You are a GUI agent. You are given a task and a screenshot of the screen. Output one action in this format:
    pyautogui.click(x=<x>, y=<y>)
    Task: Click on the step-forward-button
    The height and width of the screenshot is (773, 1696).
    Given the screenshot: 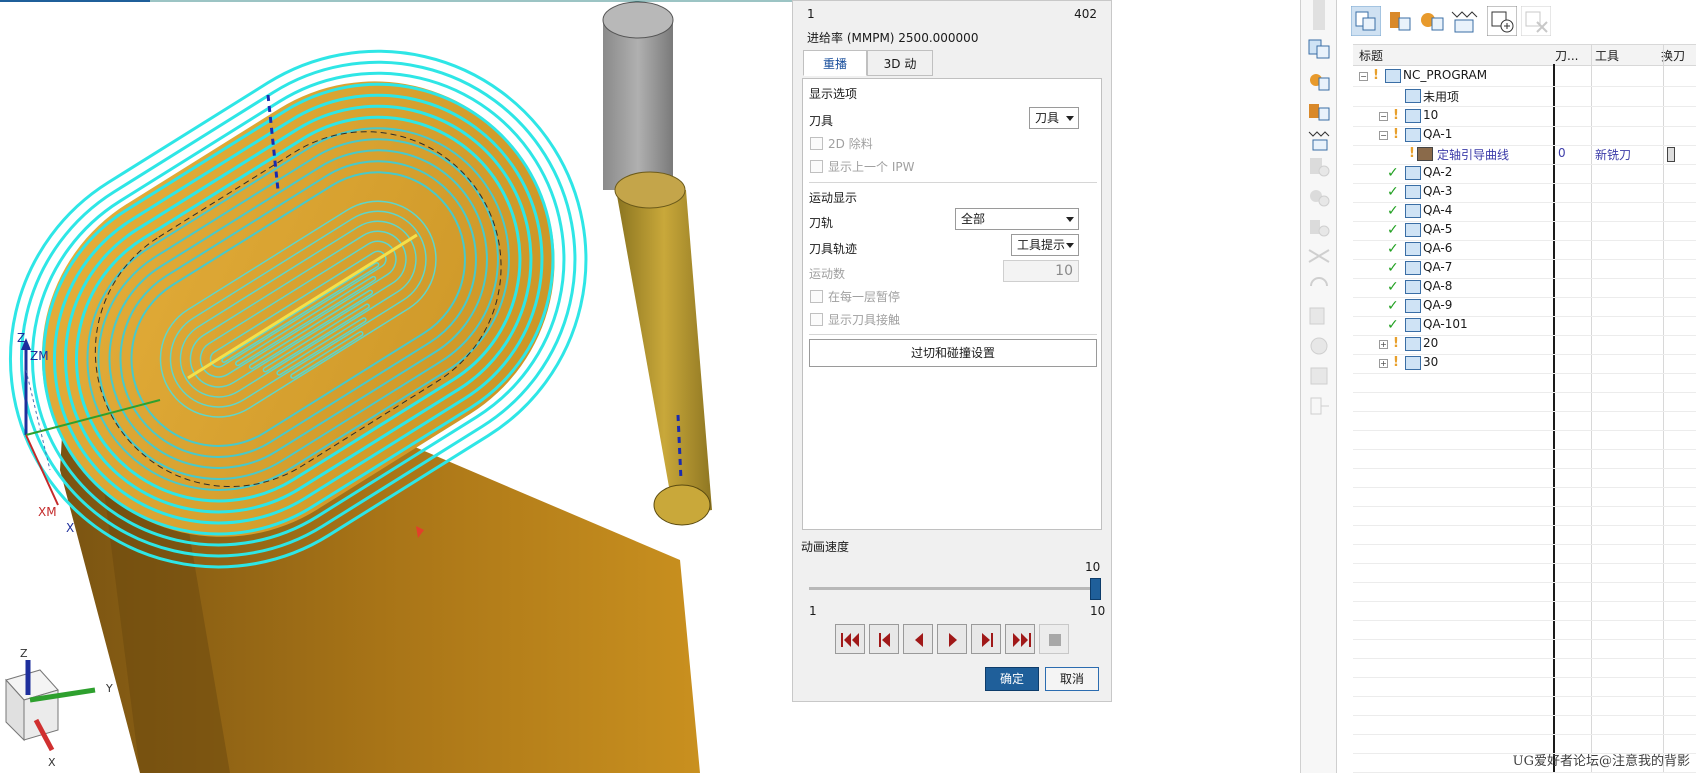 What is the action you would take?
    pyautogui.click(x=986, y=639)
    